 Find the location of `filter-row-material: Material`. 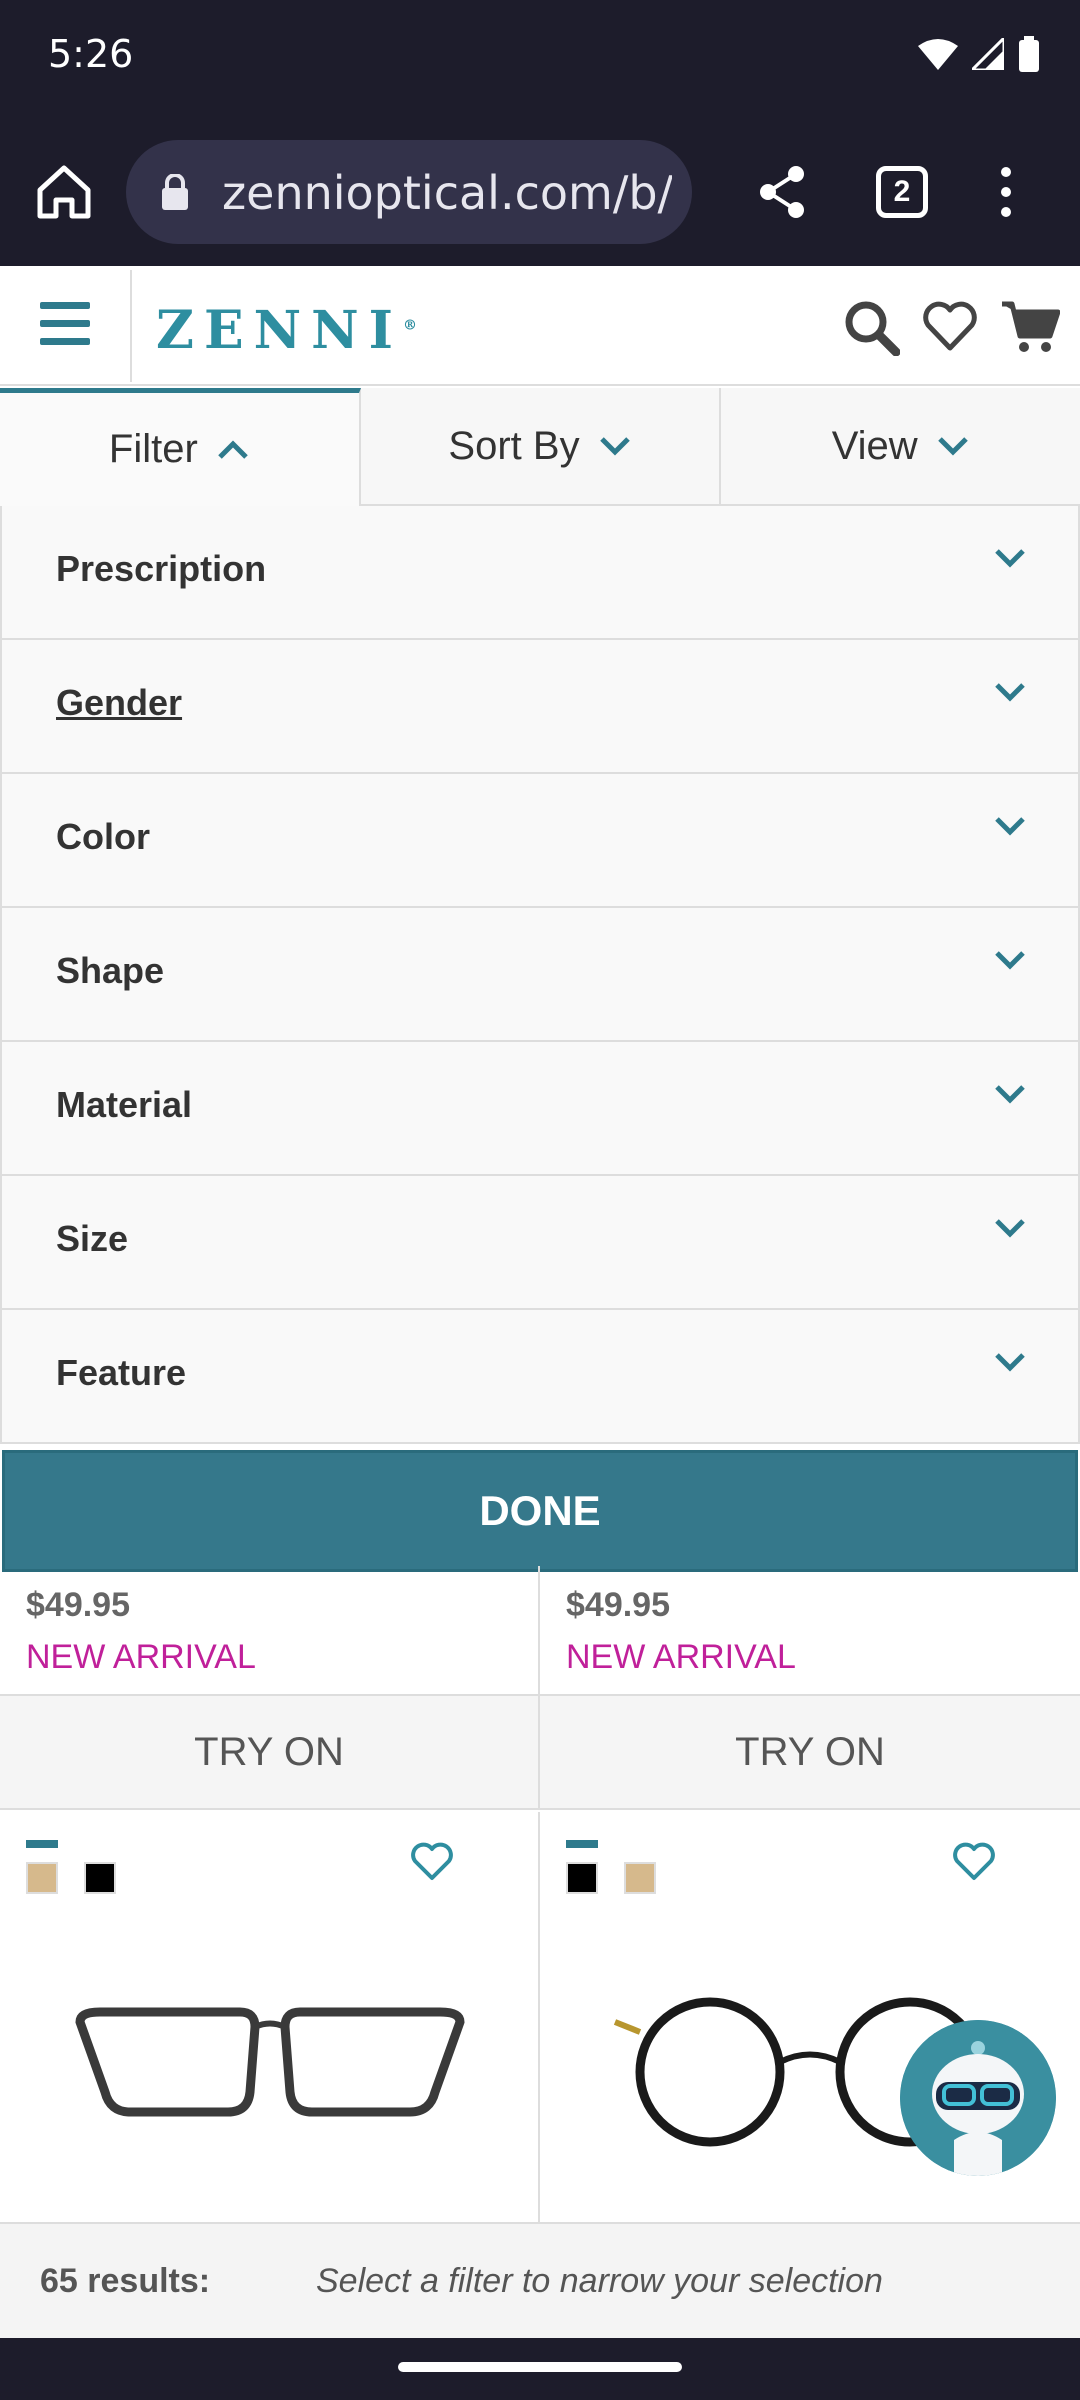

filter-row-material: Material is located at coordinates (540, 1109).